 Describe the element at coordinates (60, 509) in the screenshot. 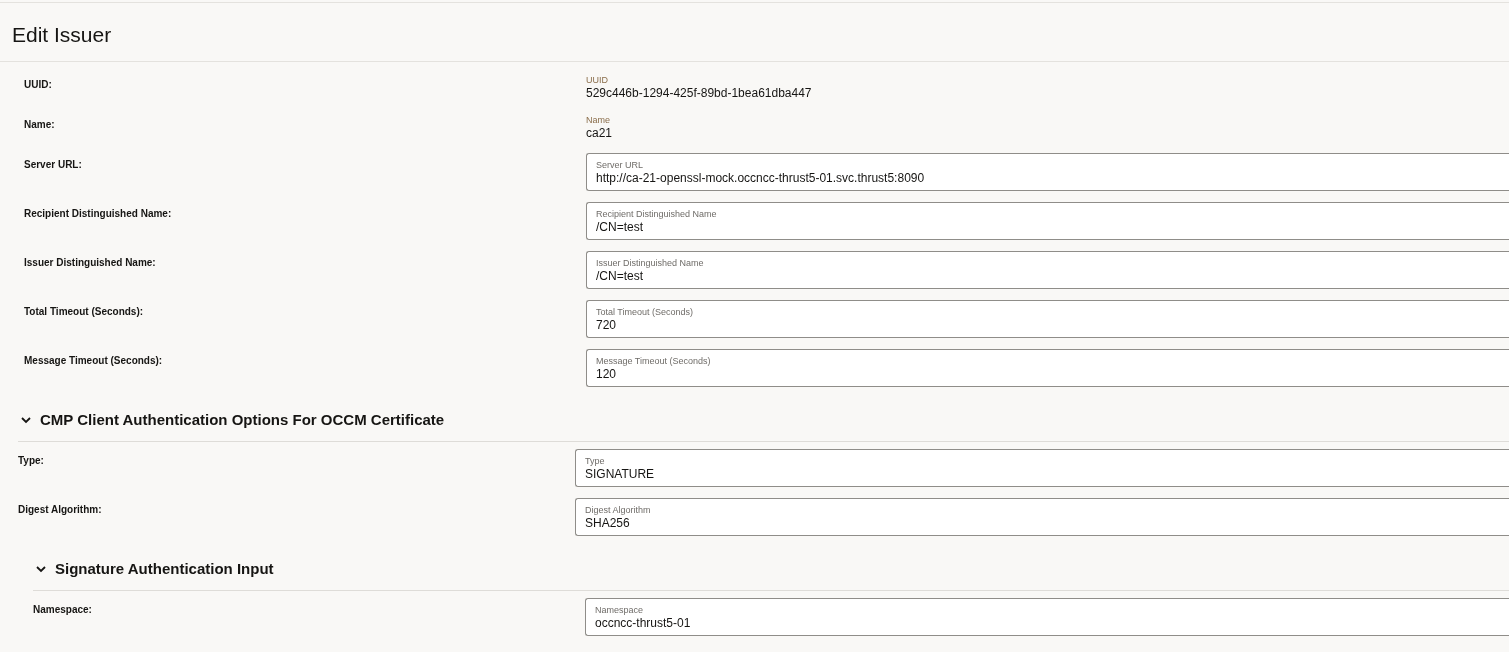

I see `field-label: Digest Algorithm:` at that location.